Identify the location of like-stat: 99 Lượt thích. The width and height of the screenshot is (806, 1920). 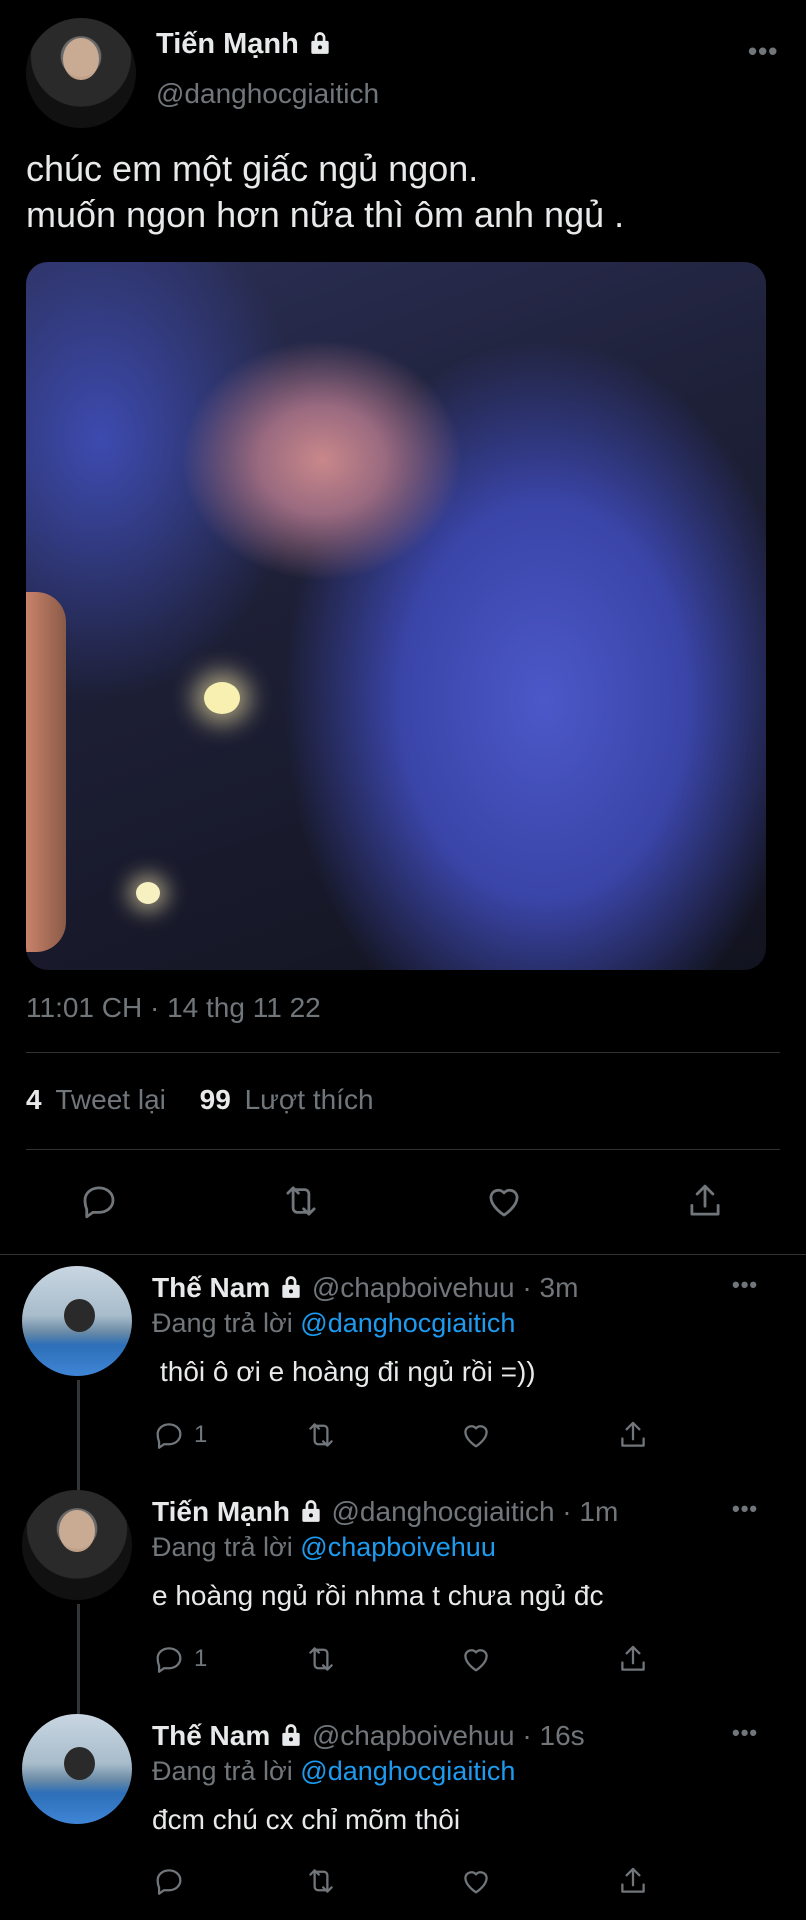
(287, 1099).